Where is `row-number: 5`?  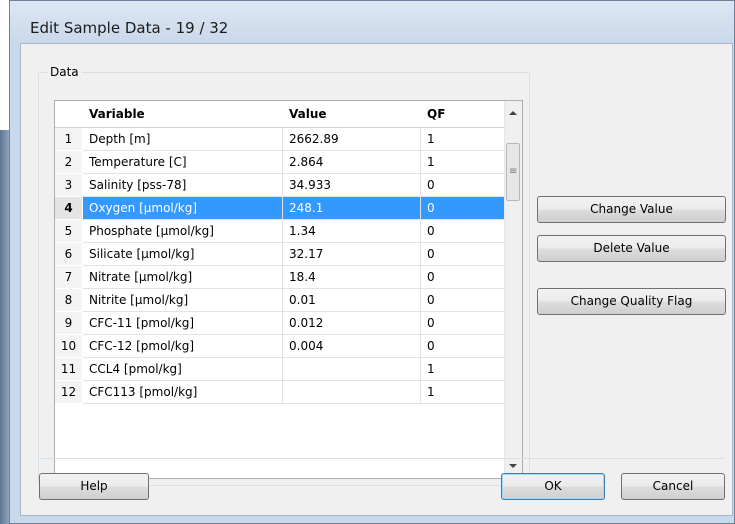 row-number: 5 is located at coordinates (68, 231).